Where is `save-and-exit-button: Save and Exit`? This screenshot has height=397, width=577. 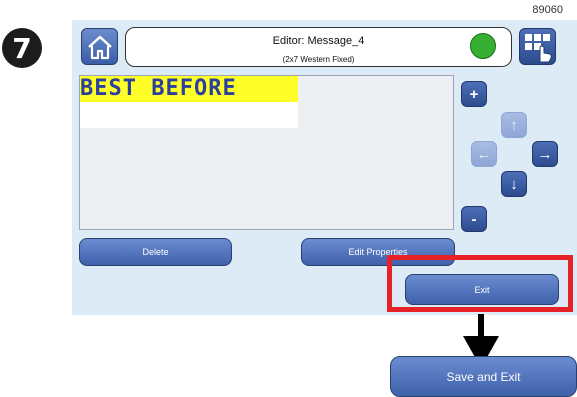
save-and-exit-button: Save and Exit is located at coordinates (483, 376).